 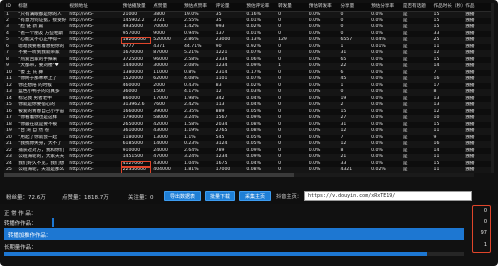 I want to click on table-cell: "只有满眼都是你的人, so click(x=42, y=14).